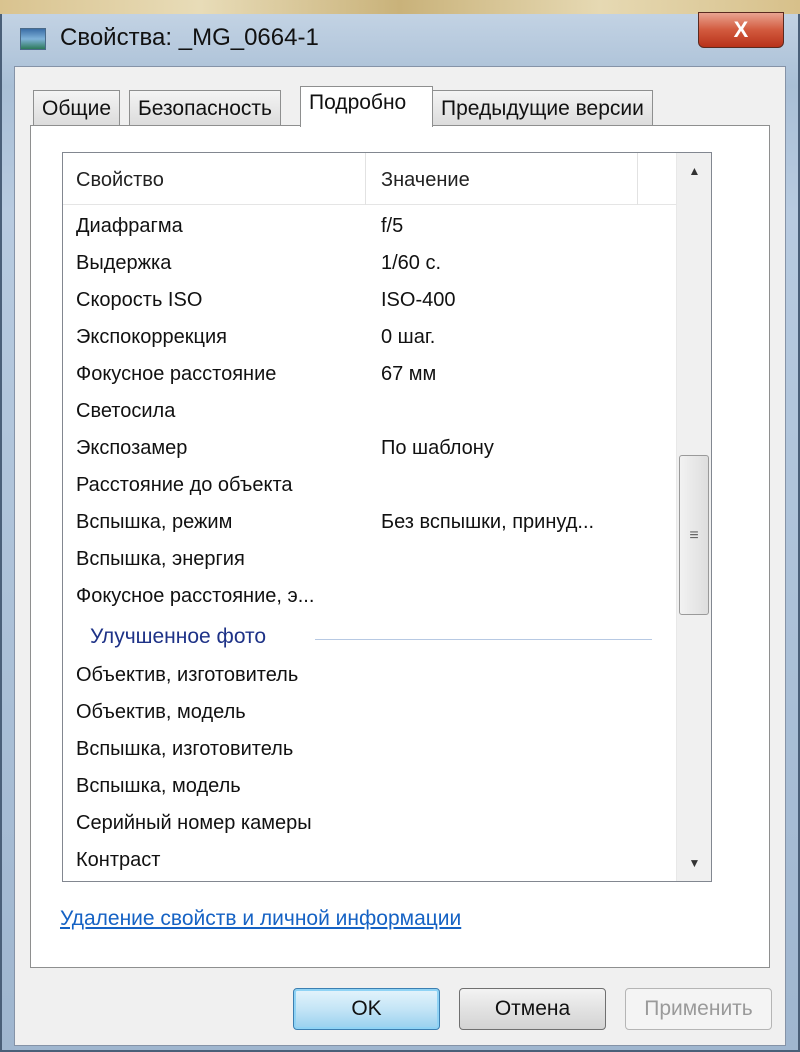  I want to click on ok-button: OK, so click(366, 1009).